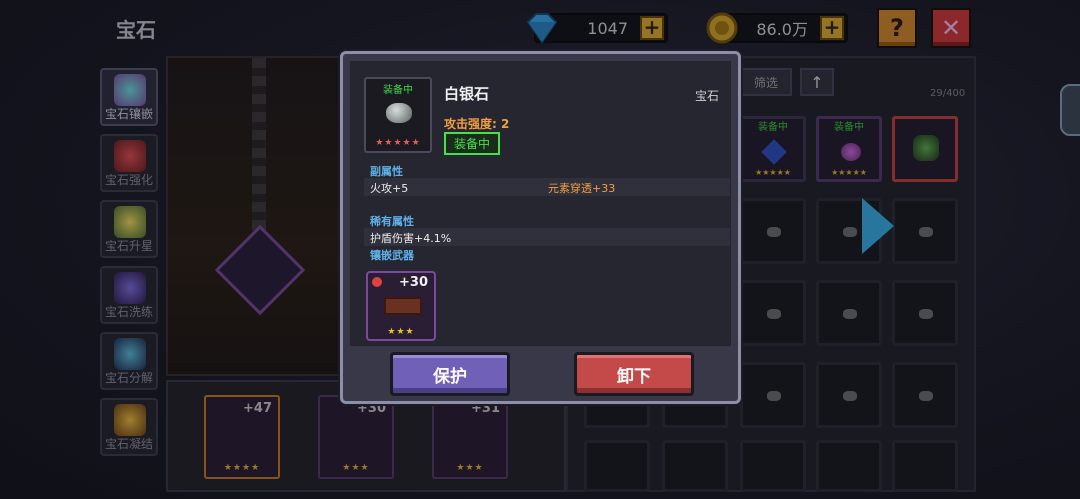 The height and width of the screenshot is (499, 1080). I want to click on gem-icon-frame: 装备中 ★★★★★, so click(398, 115).